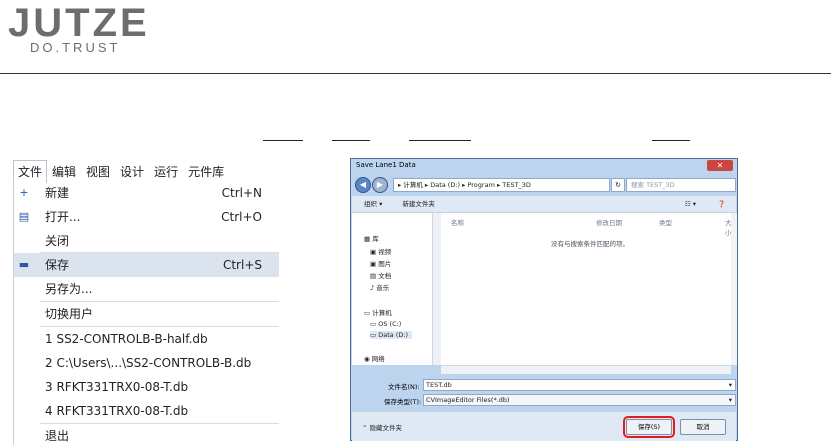 Image resolution: width=831 pixels, height=448 pixels. What do you see at coordinates (418, 204) in the screenshot?
I see `new-folder-button: 新建文件夹` at bounding box center [418, 204].